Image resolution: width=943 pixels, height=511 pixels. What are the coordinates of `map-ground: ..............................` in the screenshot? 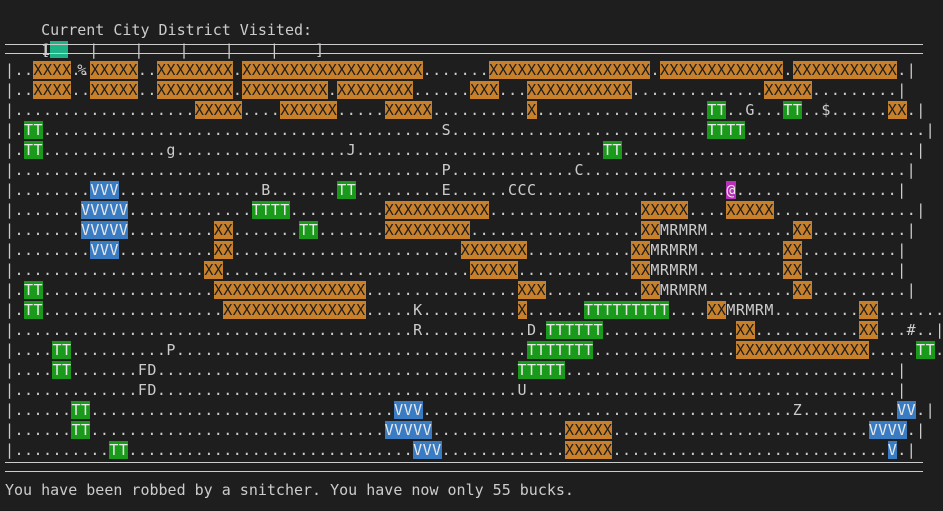 It's located at (271, 450).